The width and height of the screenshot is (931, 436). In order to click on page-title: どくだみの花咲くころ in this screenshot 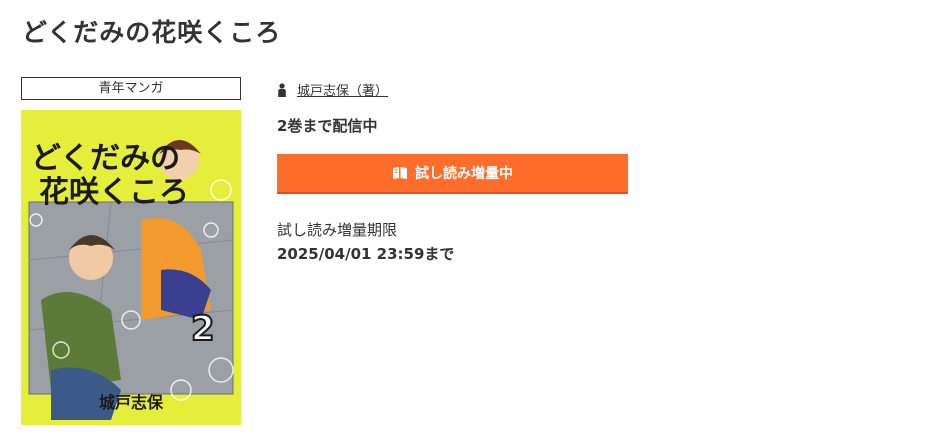, I will do `click(152, 32)`.